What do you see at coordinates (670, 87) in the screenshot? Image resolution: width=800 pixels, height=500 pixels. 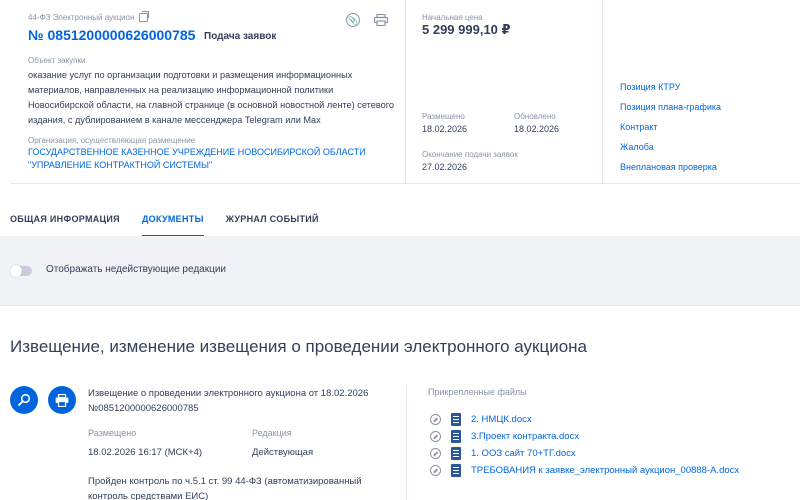 I see `link-ktru-position: Позиция КТРУ` at bounding box center [670, 87].